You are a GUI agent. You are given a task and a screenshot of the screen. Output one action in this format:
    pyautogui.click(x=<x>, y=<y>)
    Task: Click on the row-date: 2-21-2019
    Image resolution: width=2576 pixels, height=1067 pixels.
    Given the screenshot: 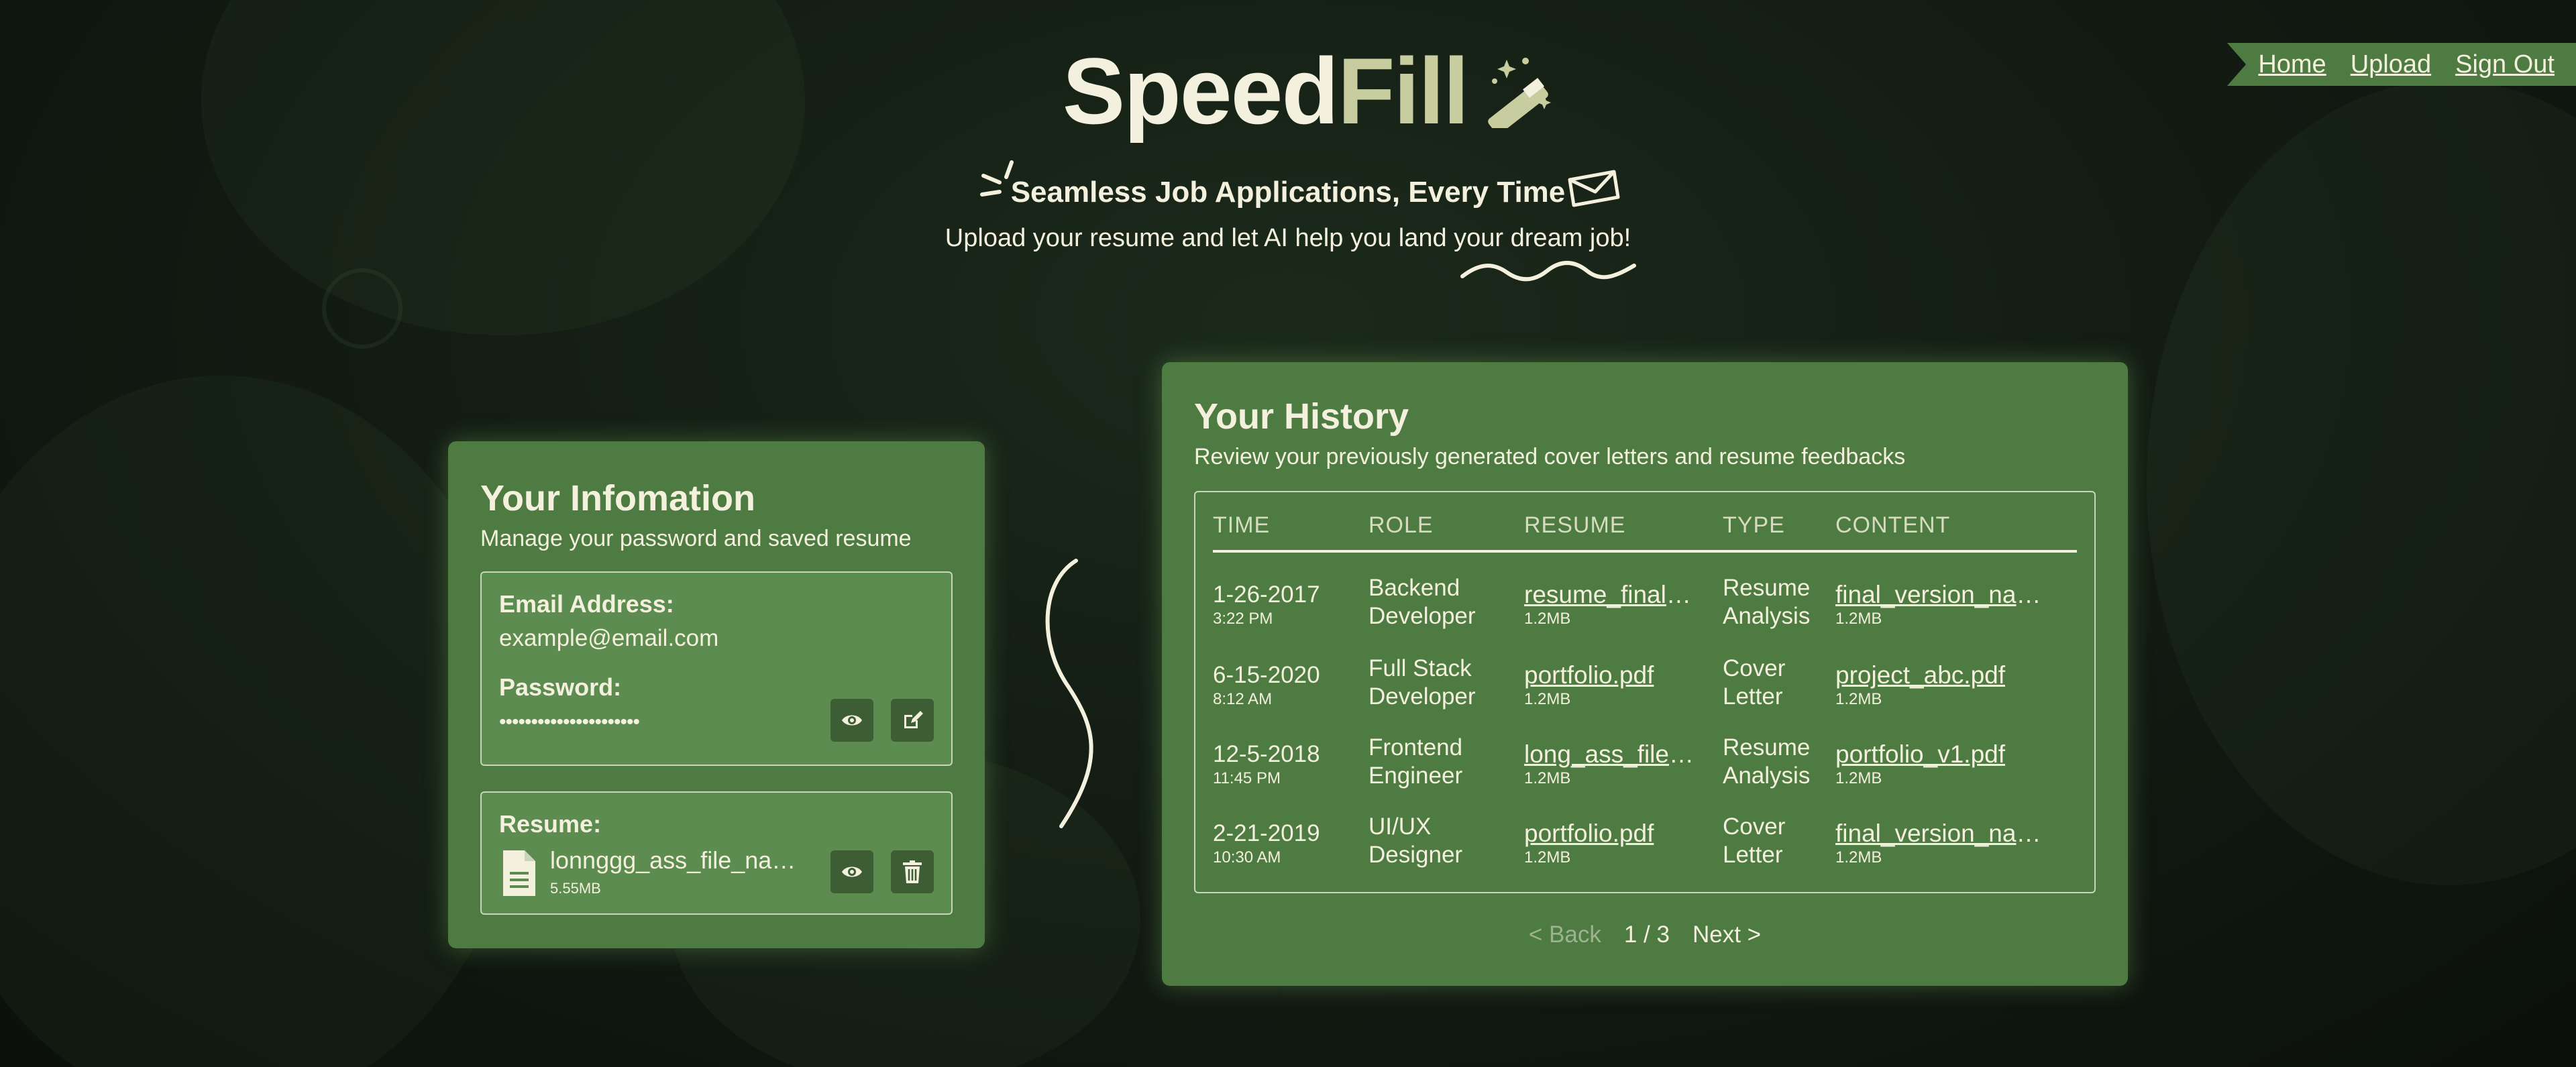 What is the action you would take?
    pyautogui.click(x=1266, y=833)
    